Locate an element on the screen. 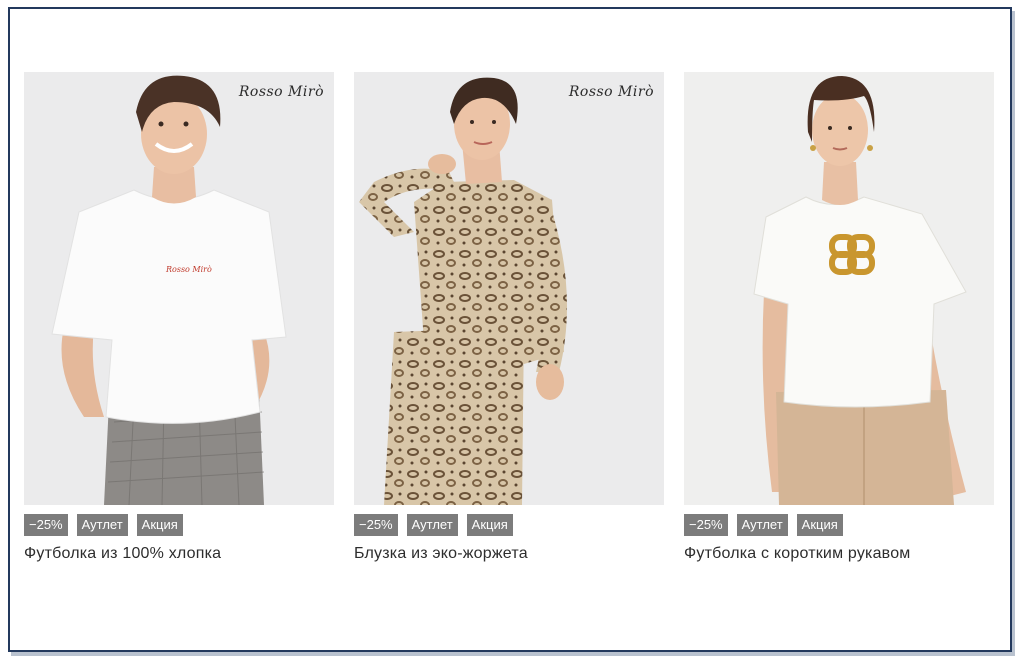 This screenshot has width=1024, height=663. chest-logo: Rosso Mirò is located at coordinates (188, 269).